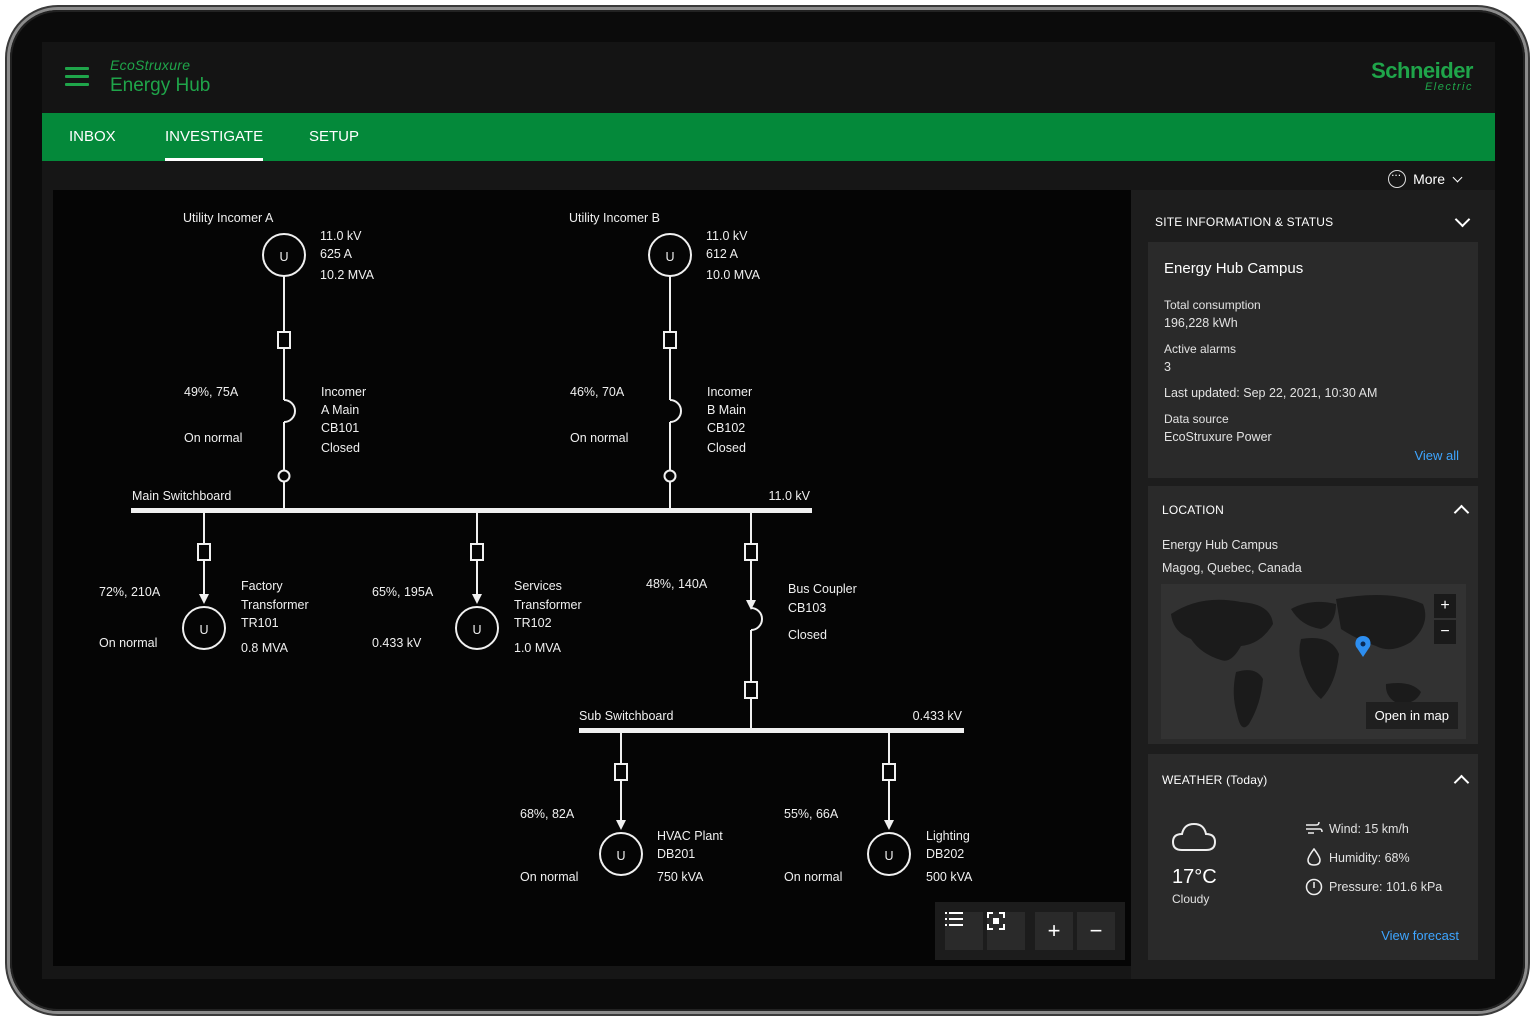  What do you see at coordinates (1271, 393) in the screenshot?
I see `last-updated: Last updated: Sep 22, 2021, 10:30 AM` at bounding box center [1271, 393].